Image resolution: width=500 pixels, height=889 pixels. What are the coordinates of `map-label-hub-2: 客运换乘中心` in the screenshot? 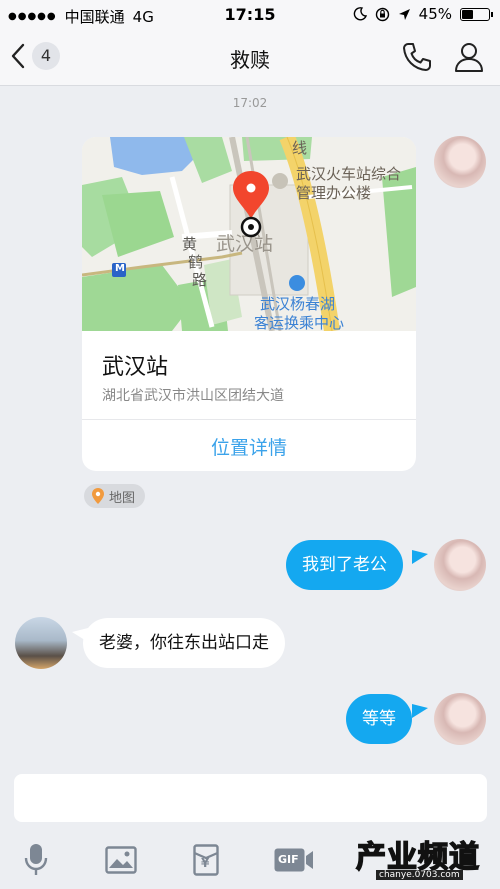 It's located at (299, 322).